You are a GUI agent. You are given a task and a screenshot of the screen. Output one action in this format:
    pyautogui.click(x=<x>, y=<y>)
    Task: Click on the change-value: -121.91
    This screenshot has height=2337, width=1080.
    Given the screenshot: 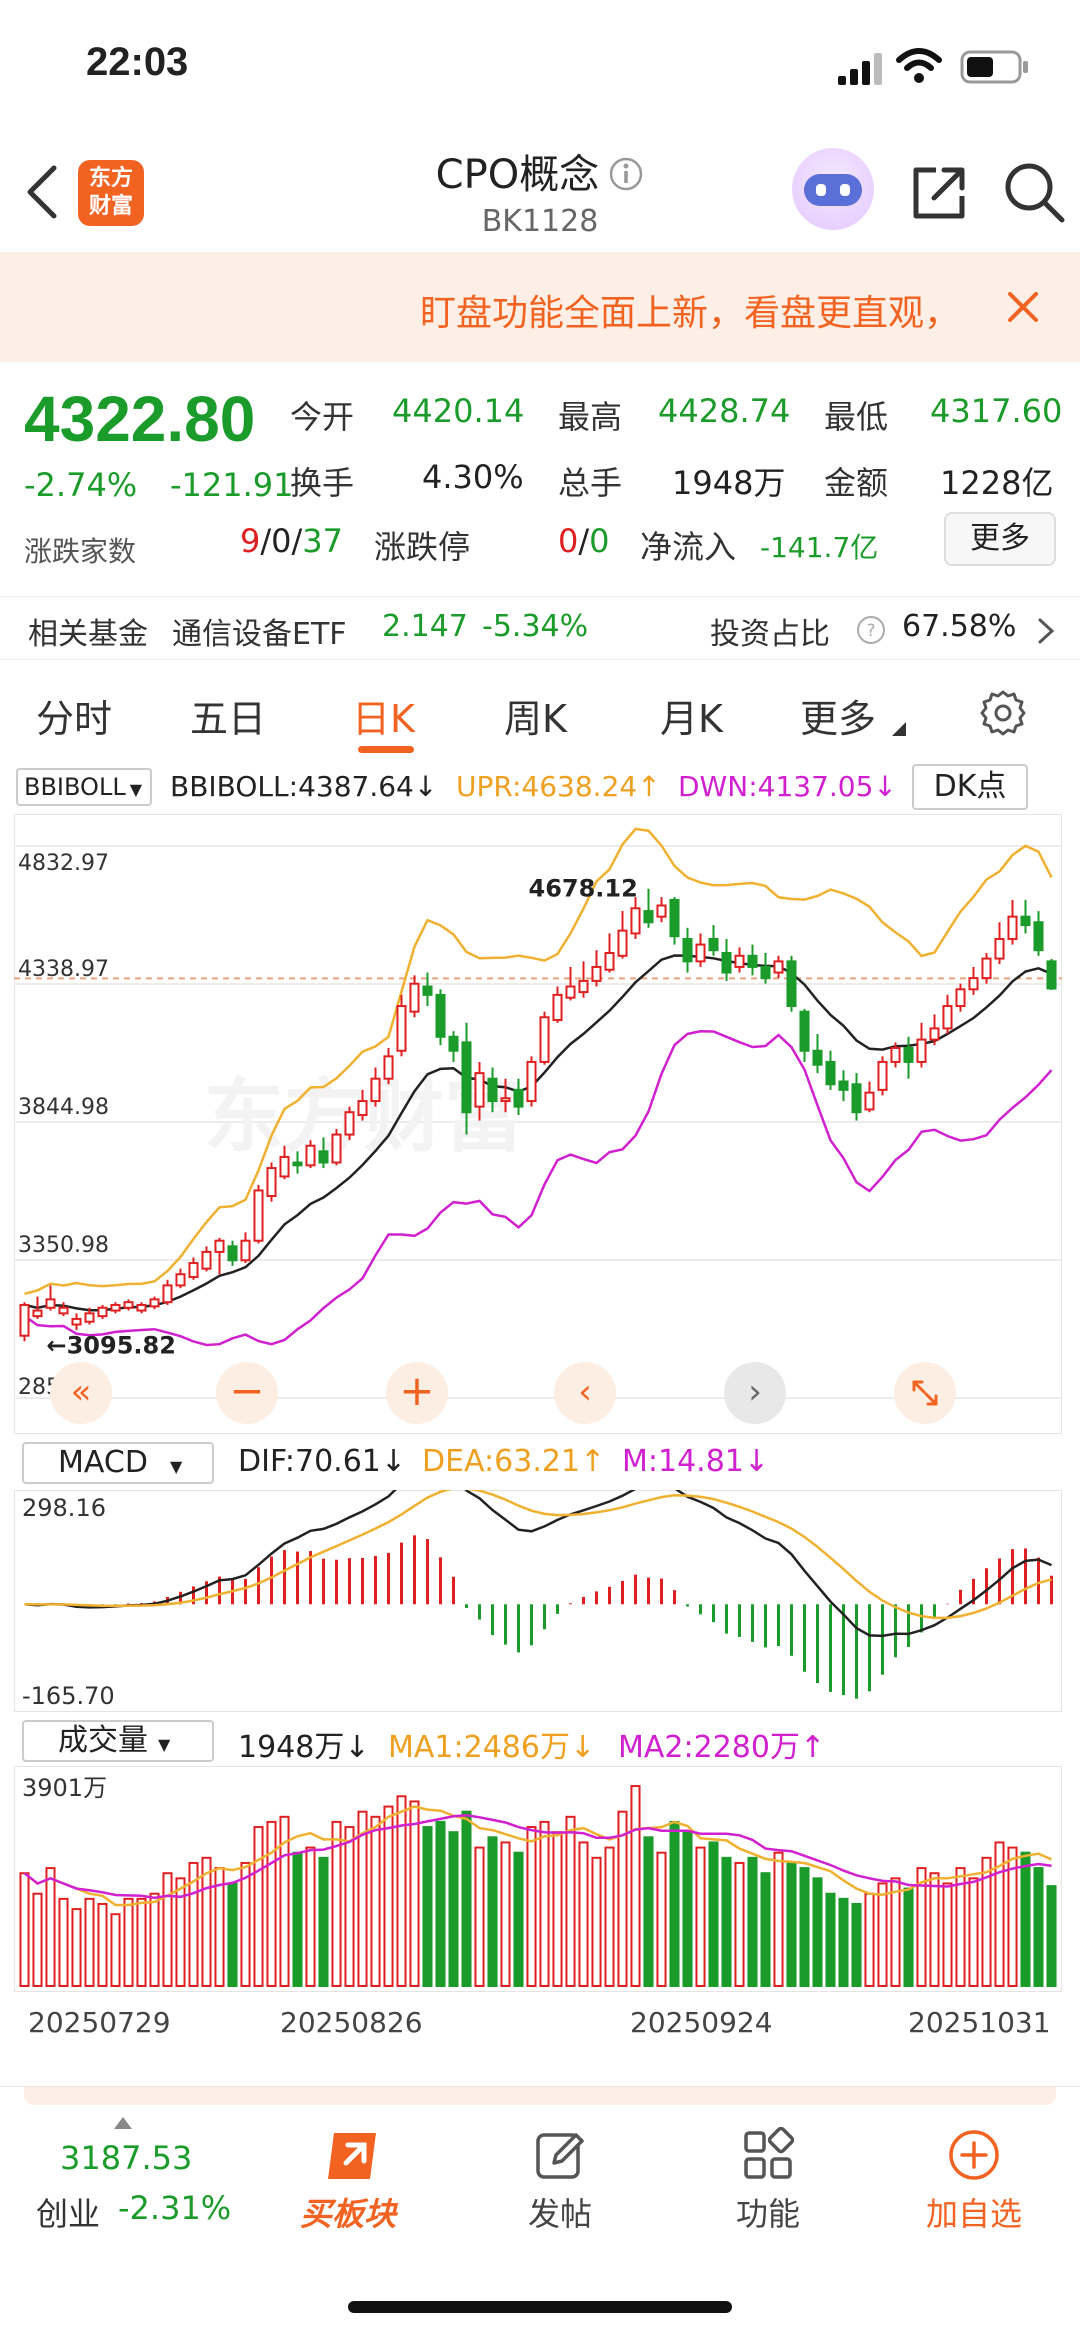 What is the action you would take?
    pyautogui.click(x=232, y=485)
    